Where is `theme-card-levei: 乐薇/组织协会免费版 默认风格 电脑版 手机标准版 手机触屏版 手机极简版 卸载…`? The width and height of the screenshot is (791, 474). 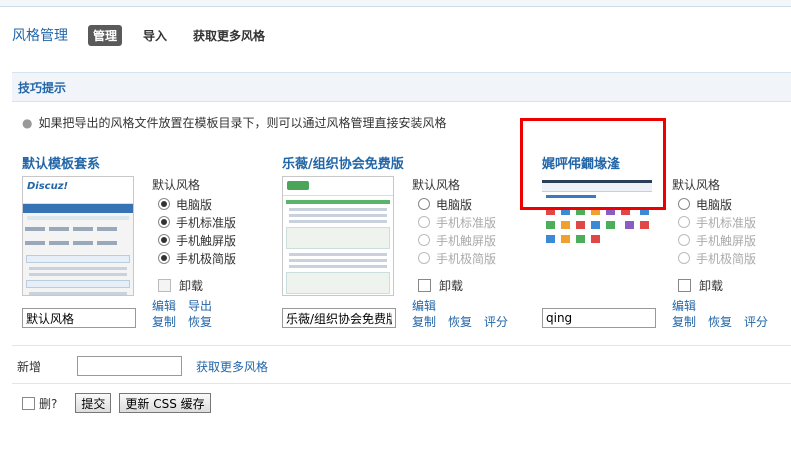 theme-card-levei: 乐薇/组织协会免费版 默认风格 电脑版 手机标准版 手机触屏版 手机极简版 卸载… is located at coordinates (402, 245).